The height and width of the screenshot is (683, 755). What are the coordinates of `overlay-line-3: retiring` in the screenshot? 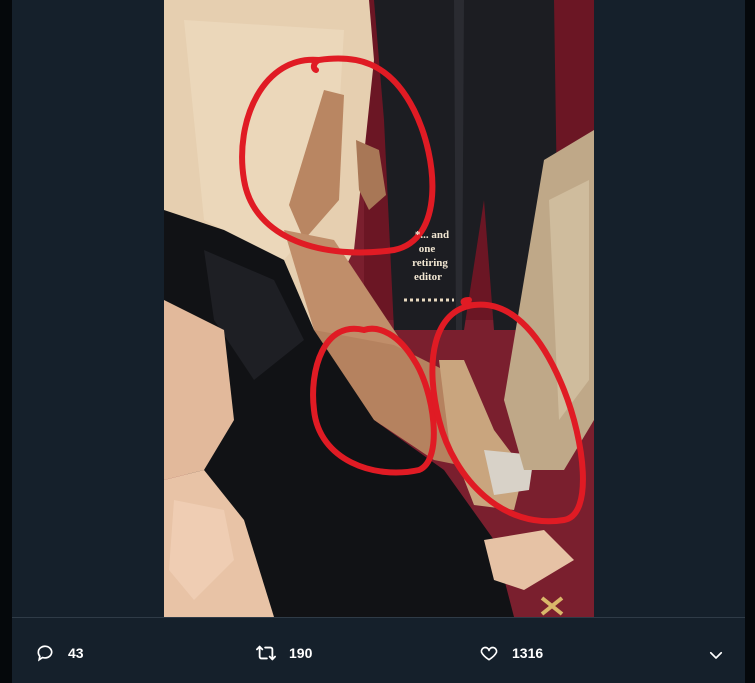 It's located at (430, 263).